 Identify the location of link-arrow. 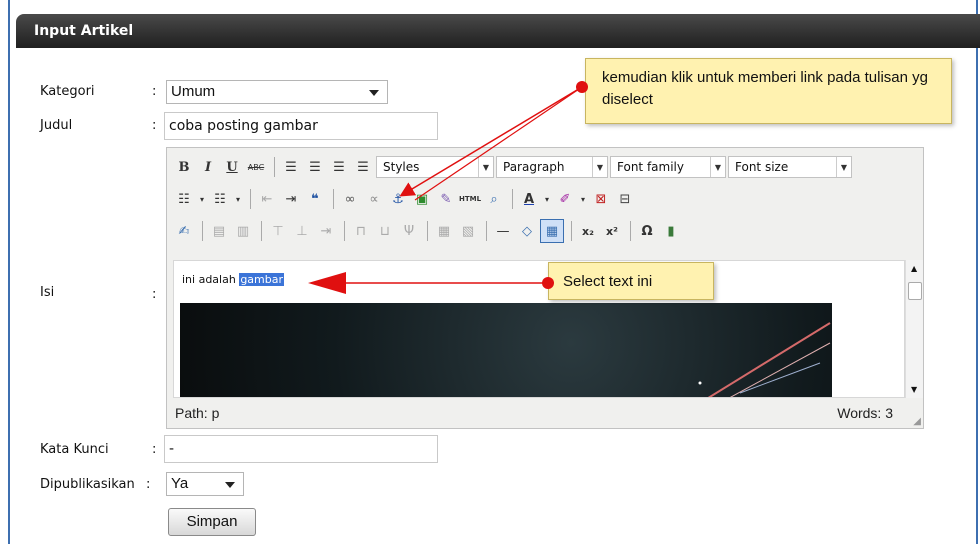
(491, 141).